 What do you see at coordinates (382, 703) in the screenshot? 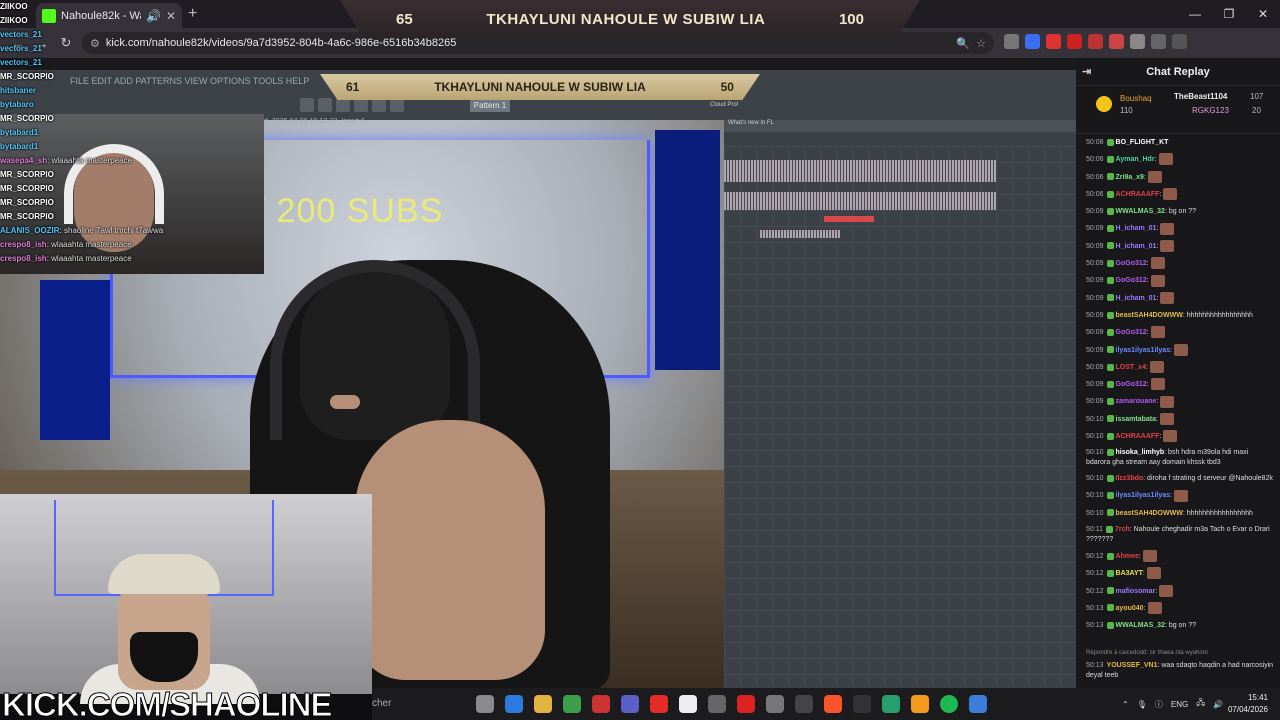
I see `taskbar-search: cher` at bounding box center [382, 703].